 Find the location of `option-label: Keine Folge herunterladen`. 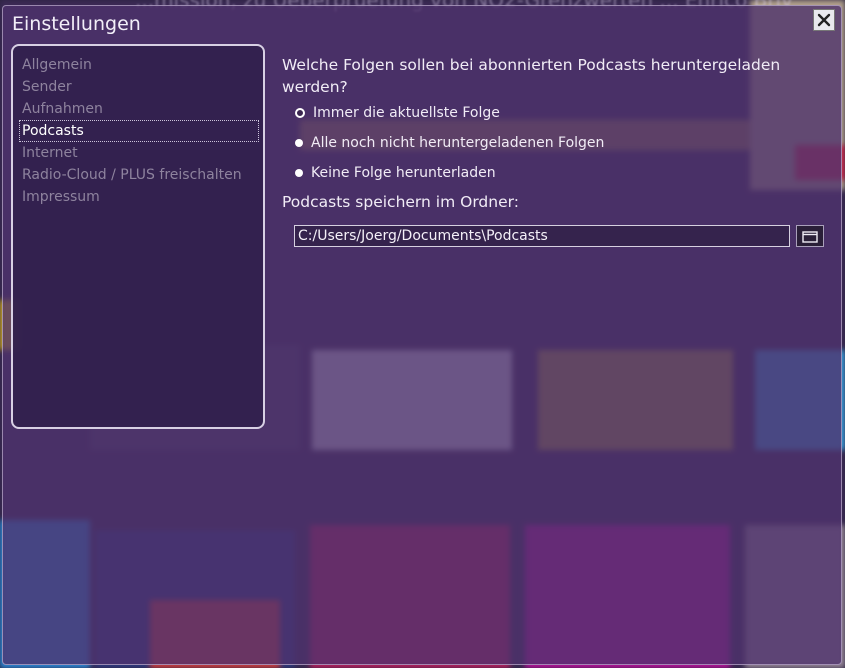

option-label: Keine Folge herunterladen is located at coordinates (403, 173).